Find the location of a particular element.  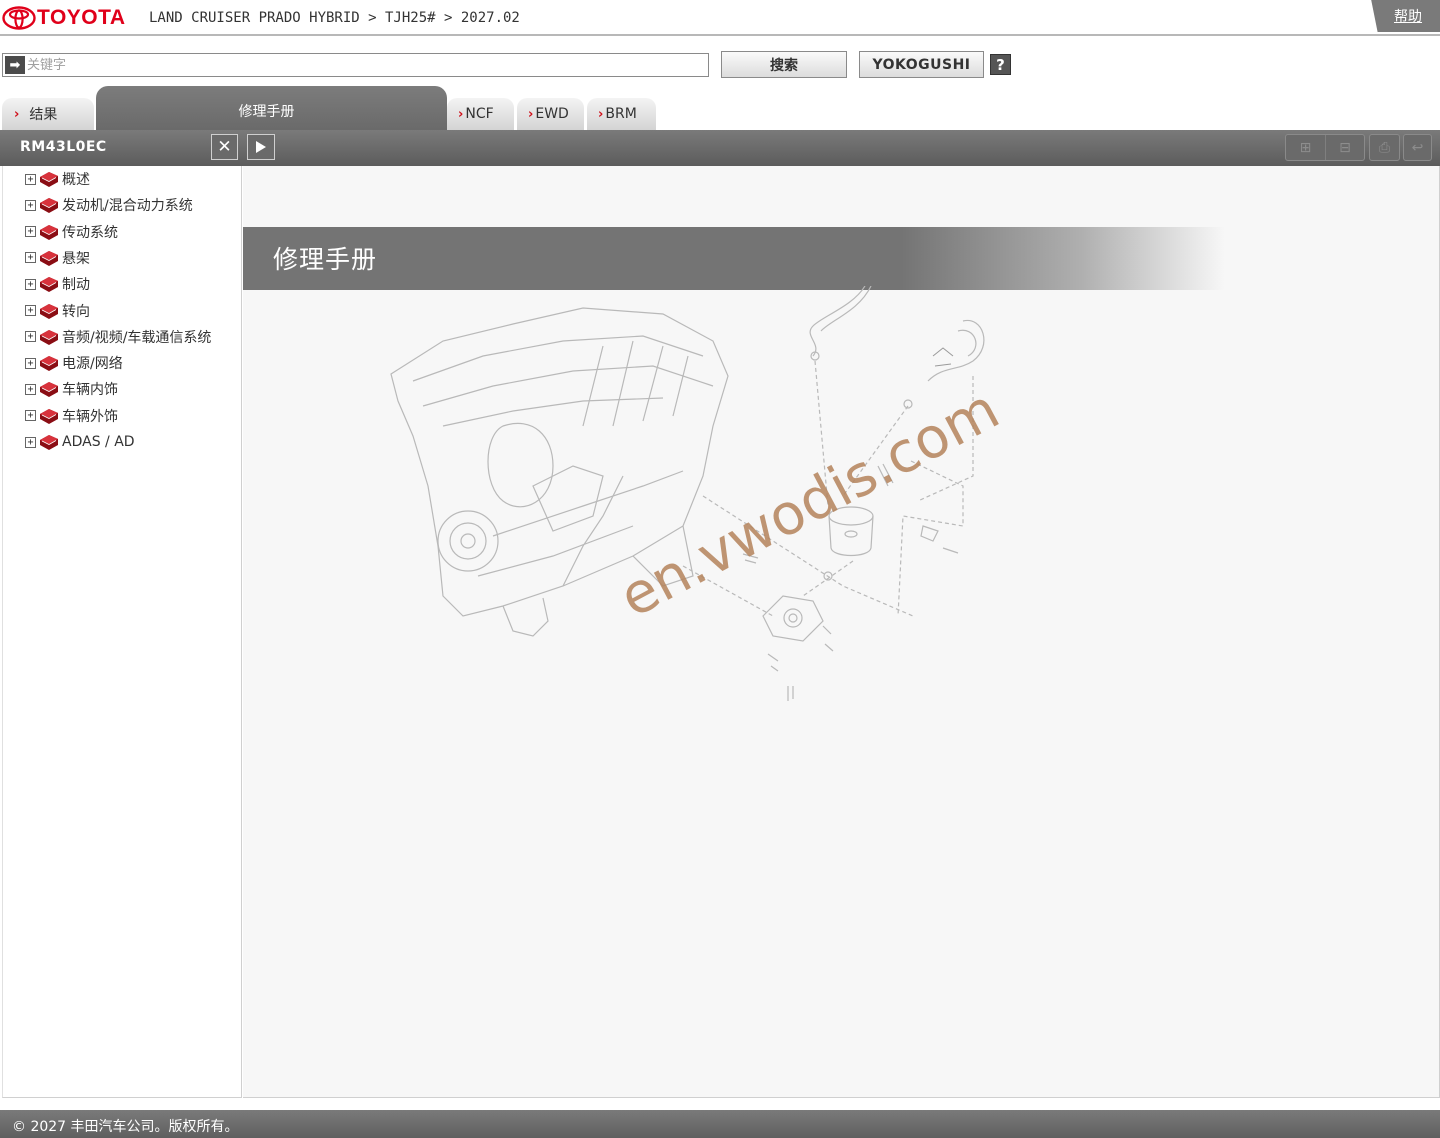

tree-item-label: ADAS / AD is located at coordinates (98, 442).